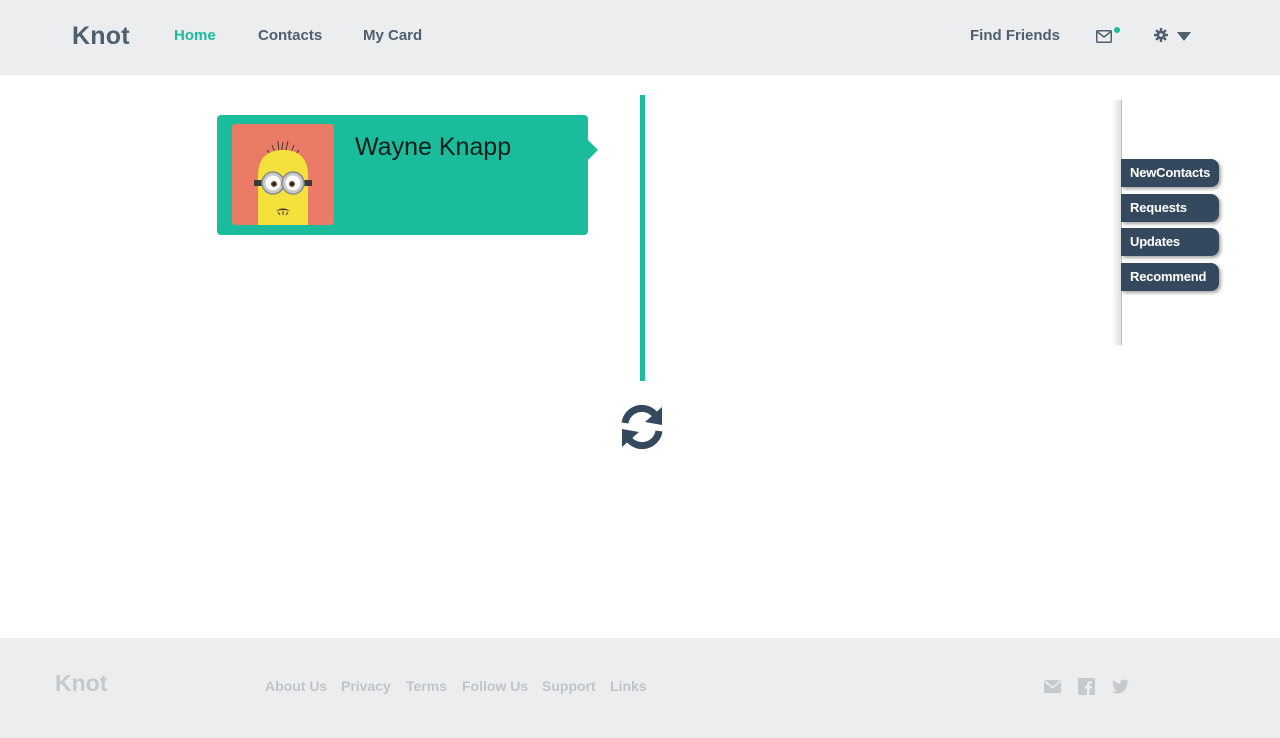 The image size is (1280, 738). Describe the element at coordinates (1173, 36) in the screenshot. I see `settings-dropdown` at that location.